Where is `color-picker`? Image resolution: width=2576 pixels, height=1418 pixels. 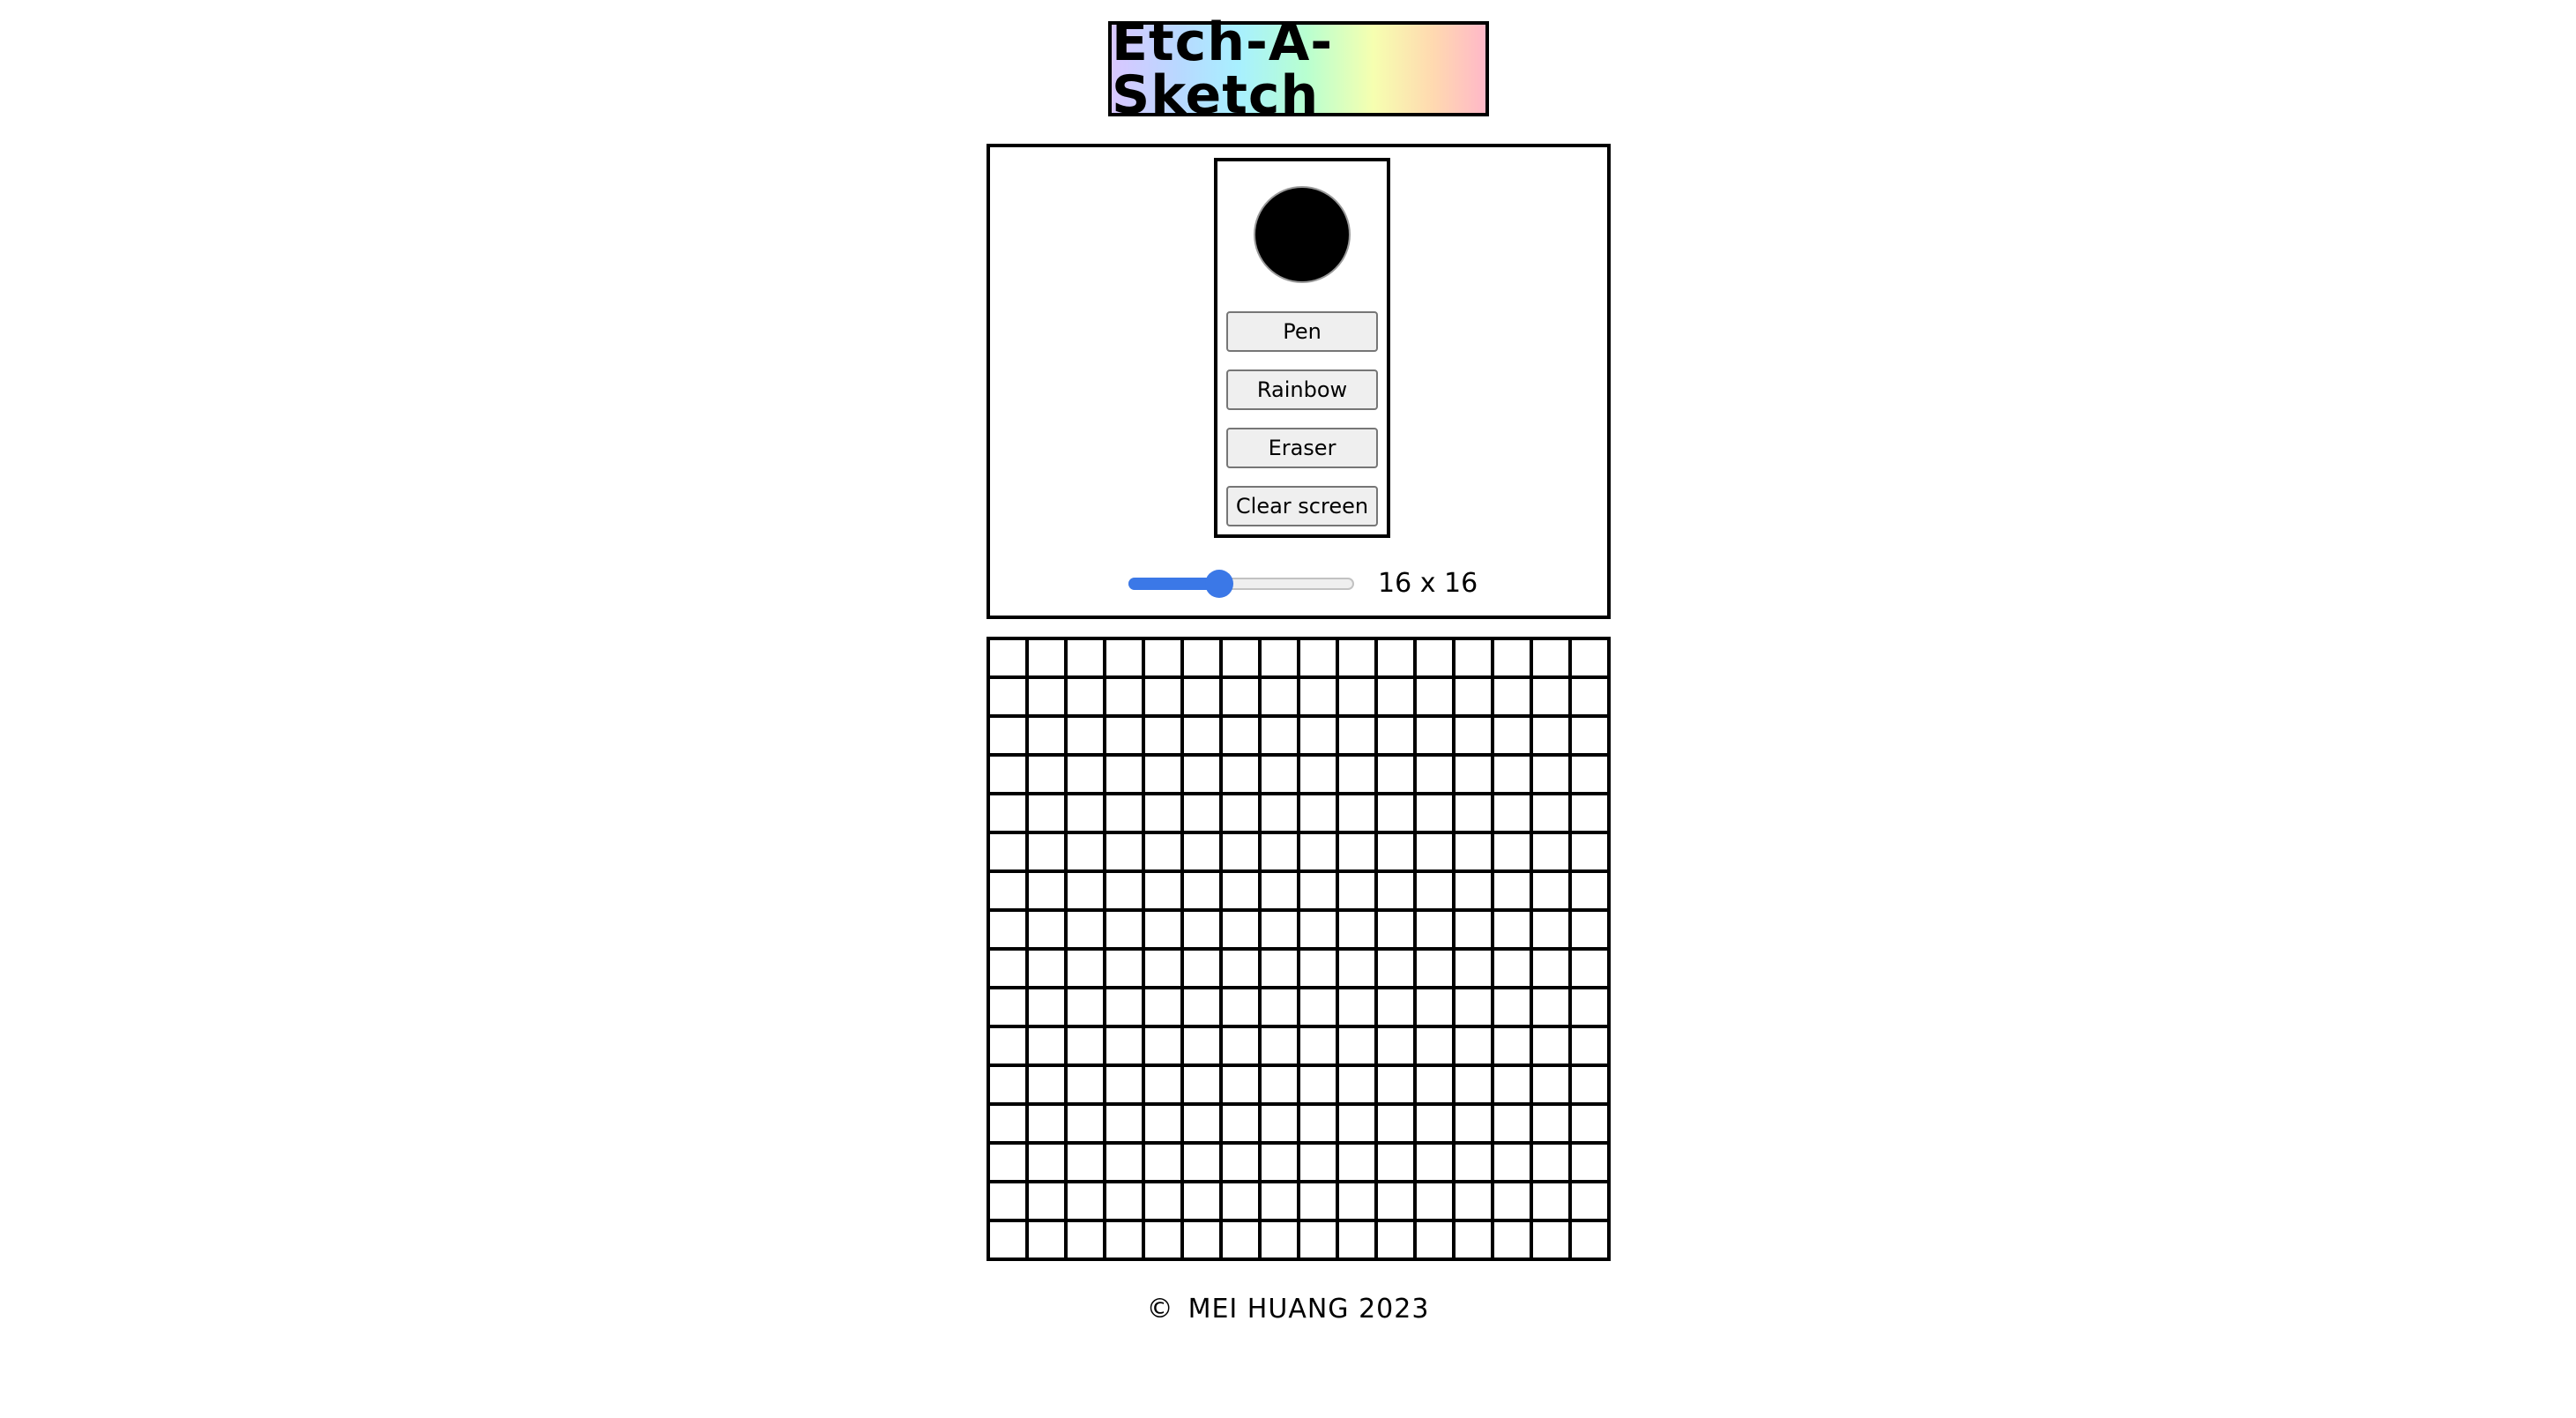 color-picker is located at coordinates (1302, 234).